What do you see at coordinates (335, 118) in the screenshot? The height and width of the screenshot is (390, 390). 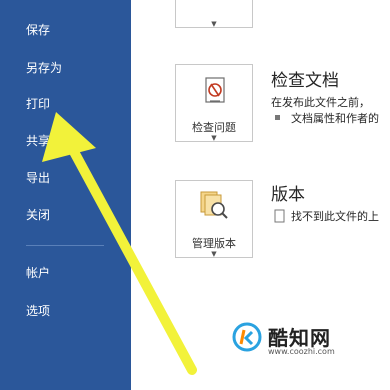 I see `inspect-bullet-text: 文档属性和作者的` at bounding box center [335, 118].